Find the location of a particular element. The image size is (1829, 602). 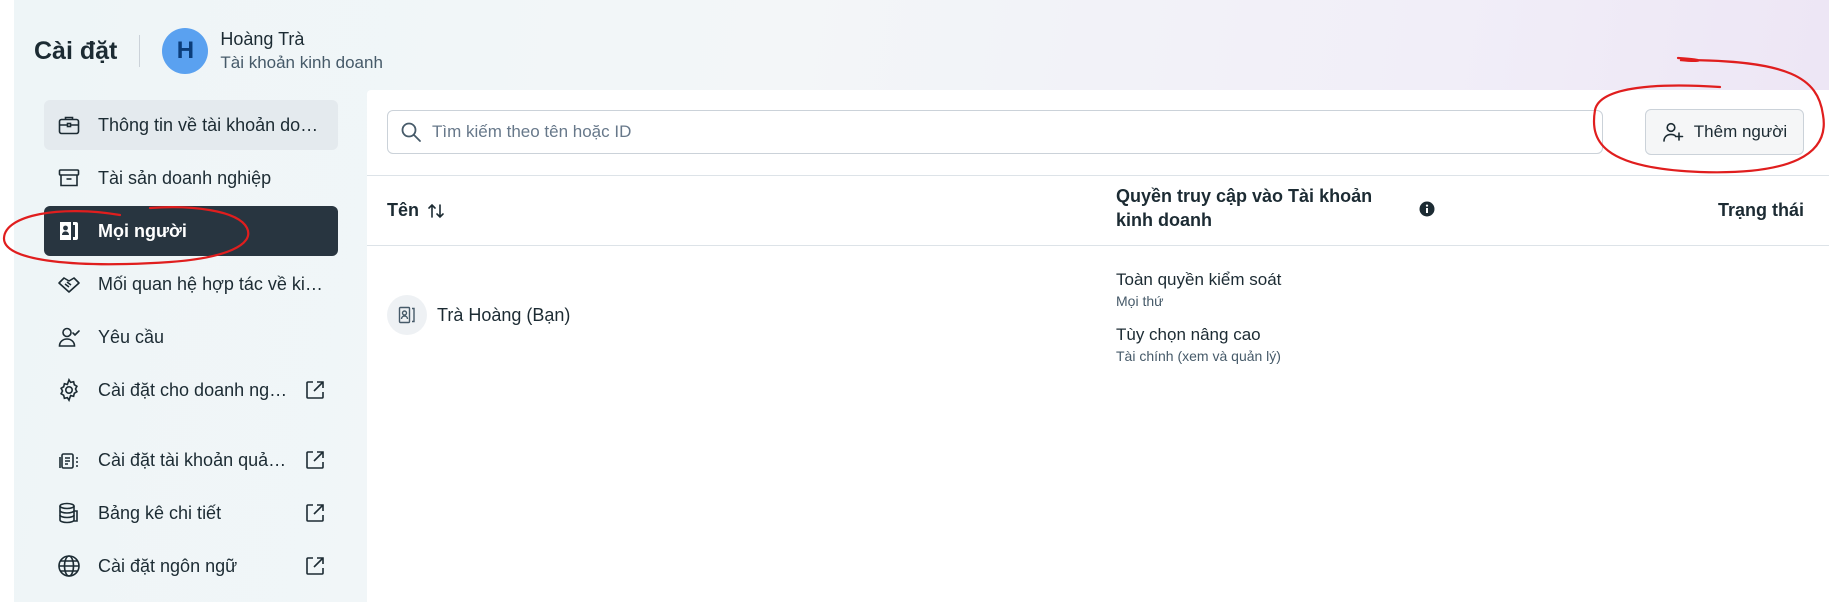

person-check-icon is located at coordinates (69, 337).